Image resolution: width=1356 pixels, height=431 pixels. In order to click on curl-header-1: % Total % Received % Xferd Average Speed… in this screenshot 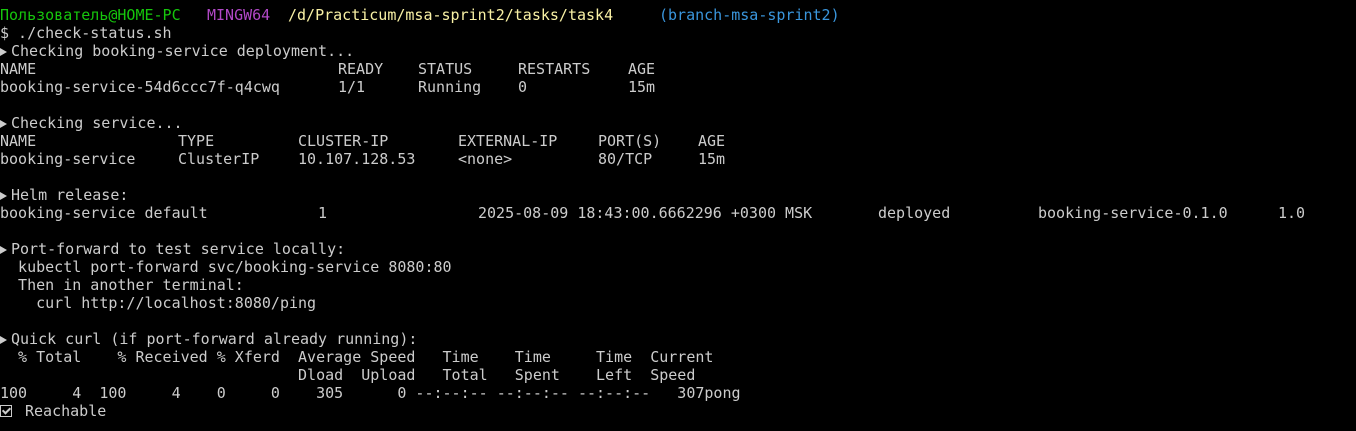, I will do `click(357, 357)`.